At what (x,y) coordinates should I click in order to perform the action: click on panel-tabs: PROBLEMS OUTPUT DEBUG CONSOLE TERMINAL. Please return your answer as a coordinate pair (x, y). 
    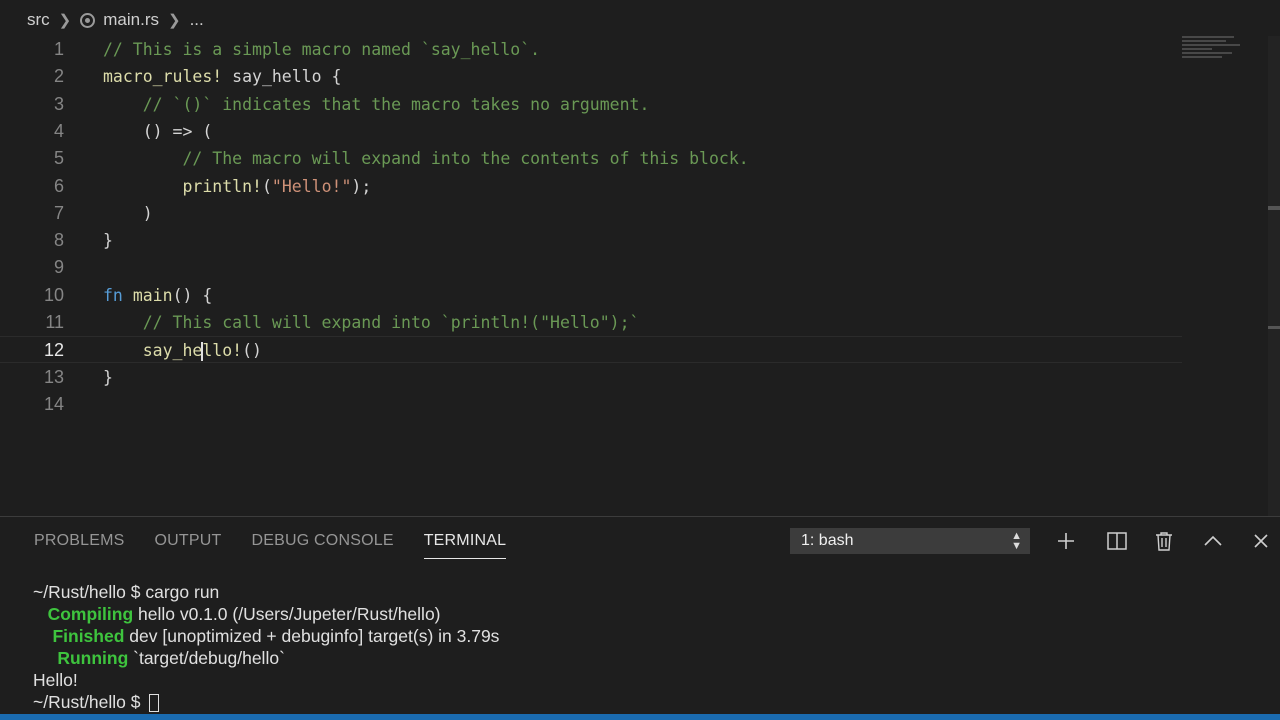
    Looking at the image, I should click on (268, 541).